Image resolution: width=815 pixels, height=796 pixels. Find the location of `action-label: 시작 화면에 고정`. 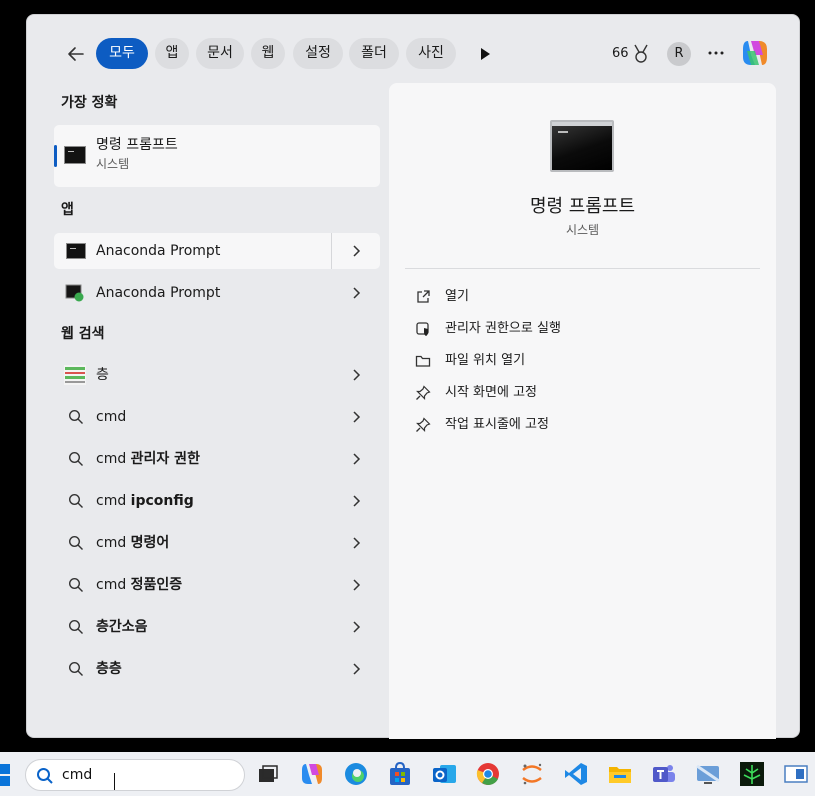

action-label: 시작 화면에 고정 is located at coordinates (491, 392).